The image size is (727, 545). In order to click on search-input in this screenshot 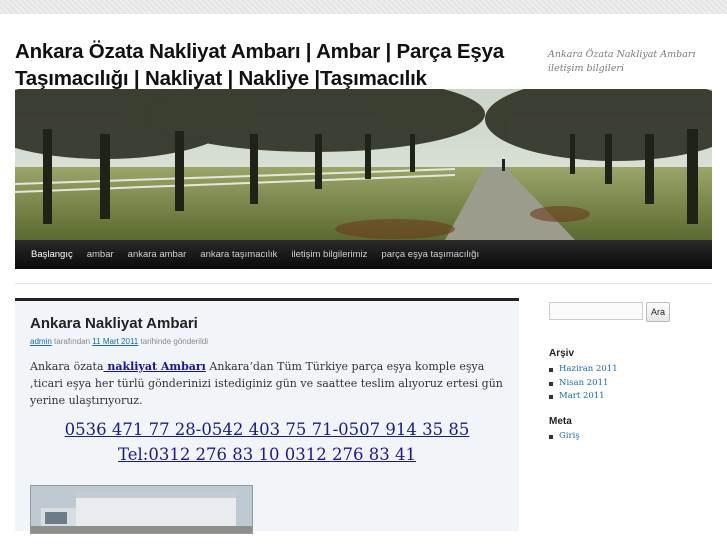, I will do `click(596, 311)`.